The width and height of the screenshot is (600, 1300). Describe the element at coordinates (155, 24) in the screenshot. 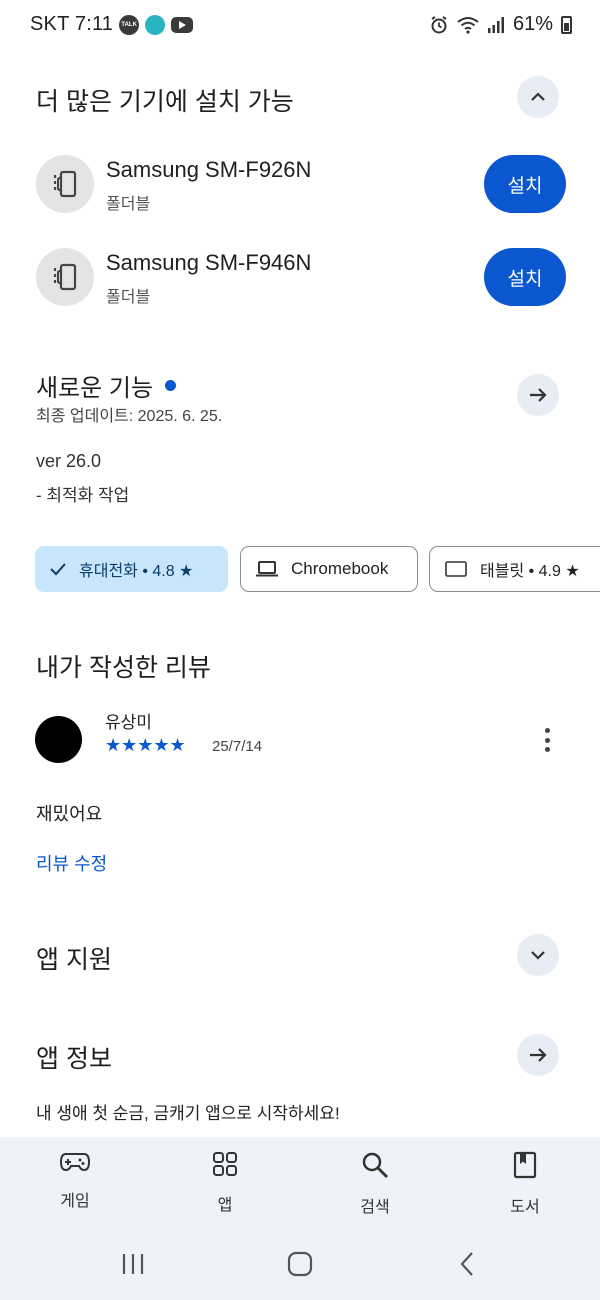

I see `game-app-icon` at that location.